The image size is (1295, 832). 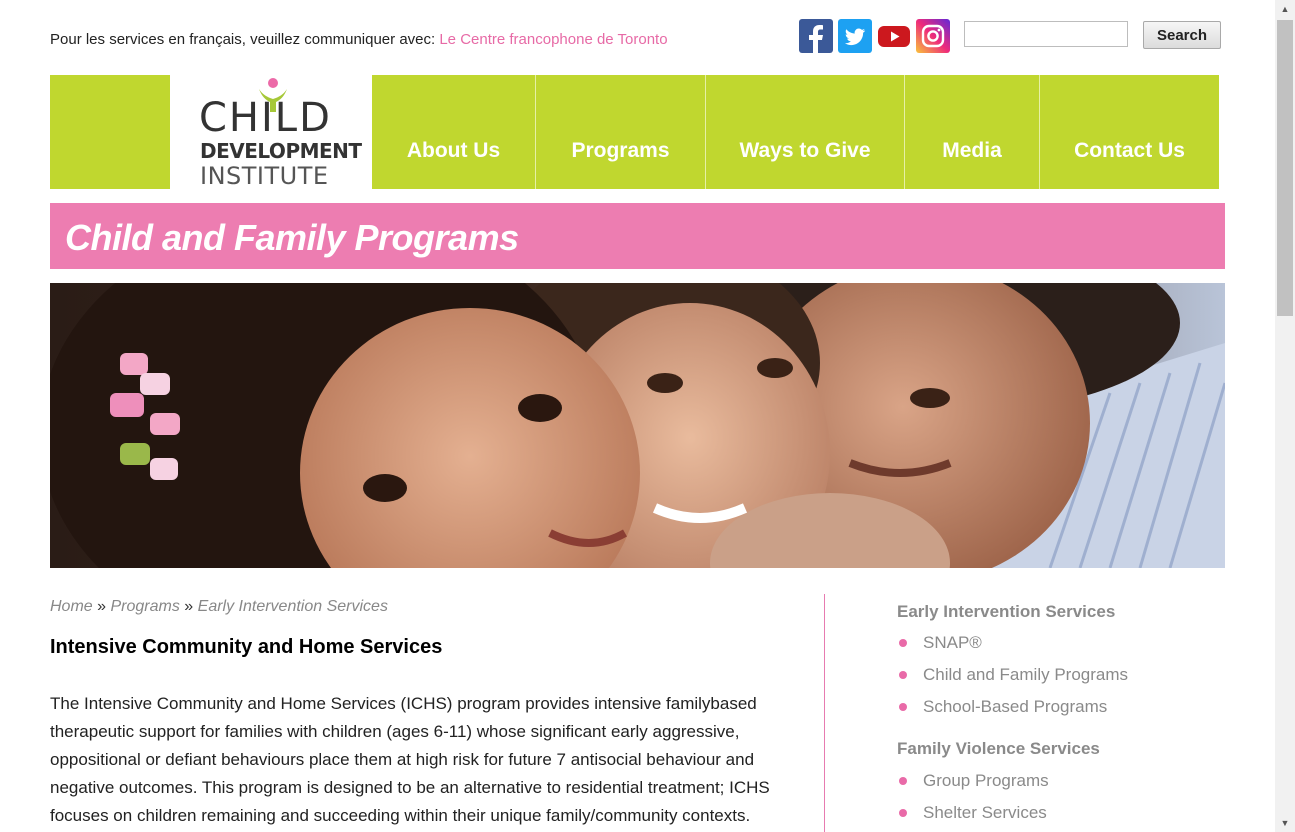 I want to click on content-sidebar-divider, so click(x=824, y=713).